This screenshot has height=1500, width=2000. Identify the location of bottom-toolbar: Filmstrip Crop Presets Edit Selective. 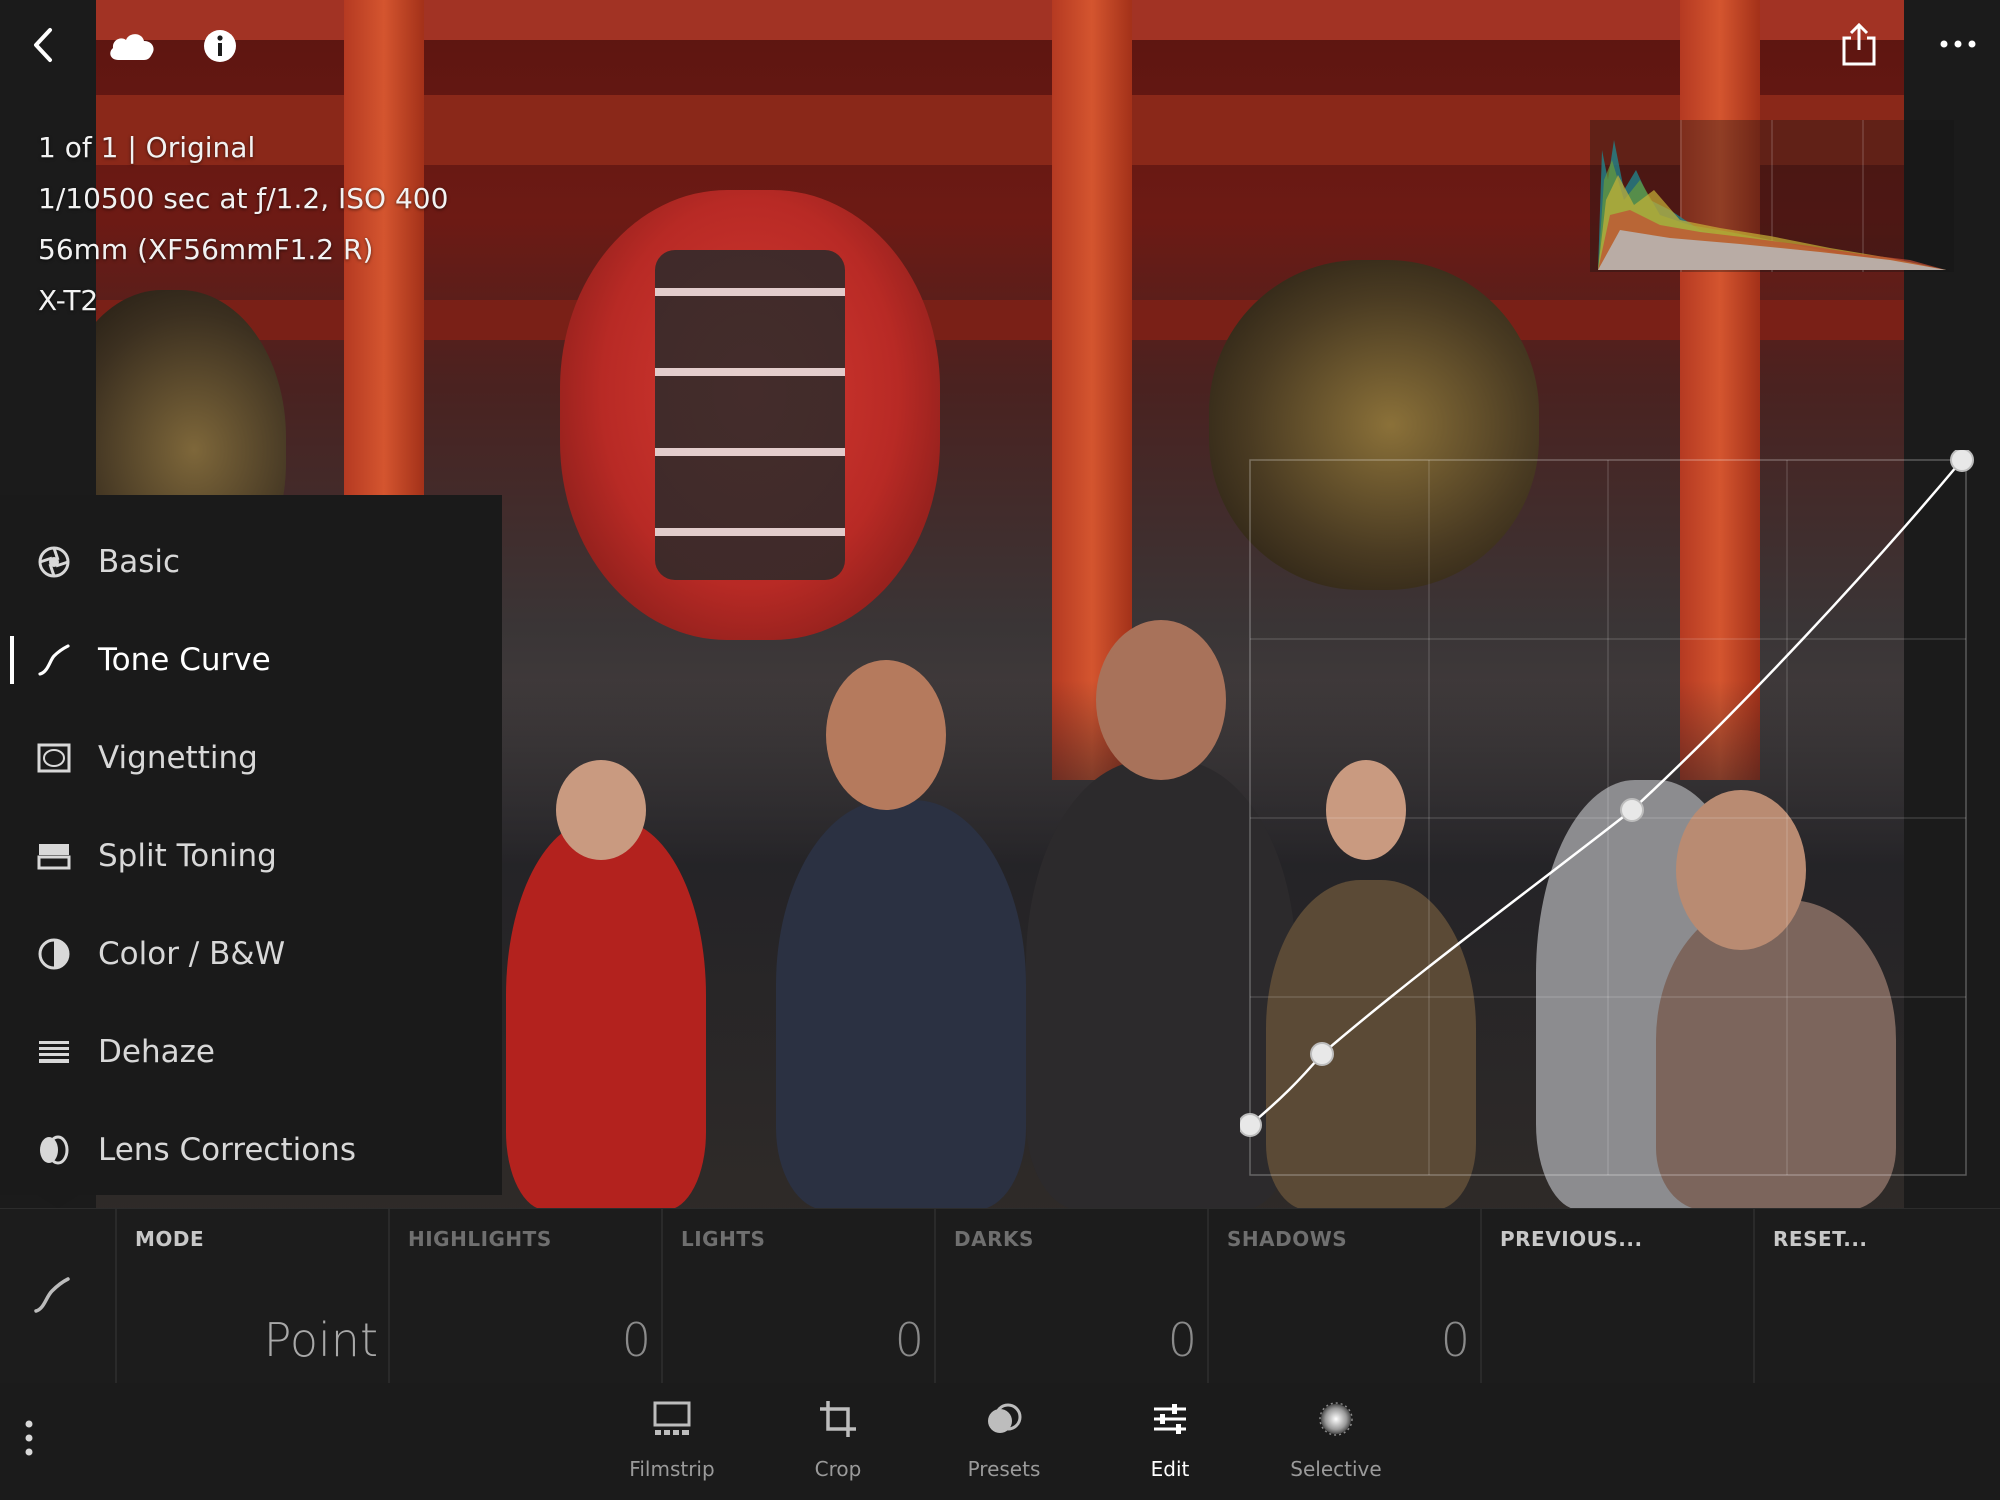
(1000, 1441).